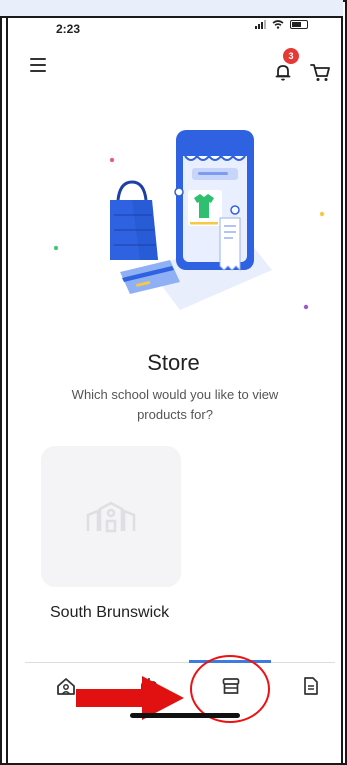 The height and width of the screenshot is (765, 347). Describe the element at coordinates (311, 686) in the screenshot. I see `document-icon` at that location.